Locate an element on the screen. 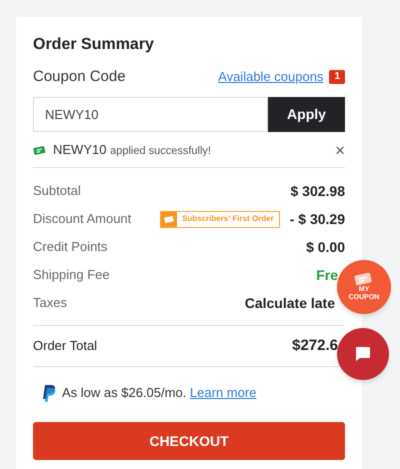  summary-label: Credit Points is located at coordinates (70, 247).